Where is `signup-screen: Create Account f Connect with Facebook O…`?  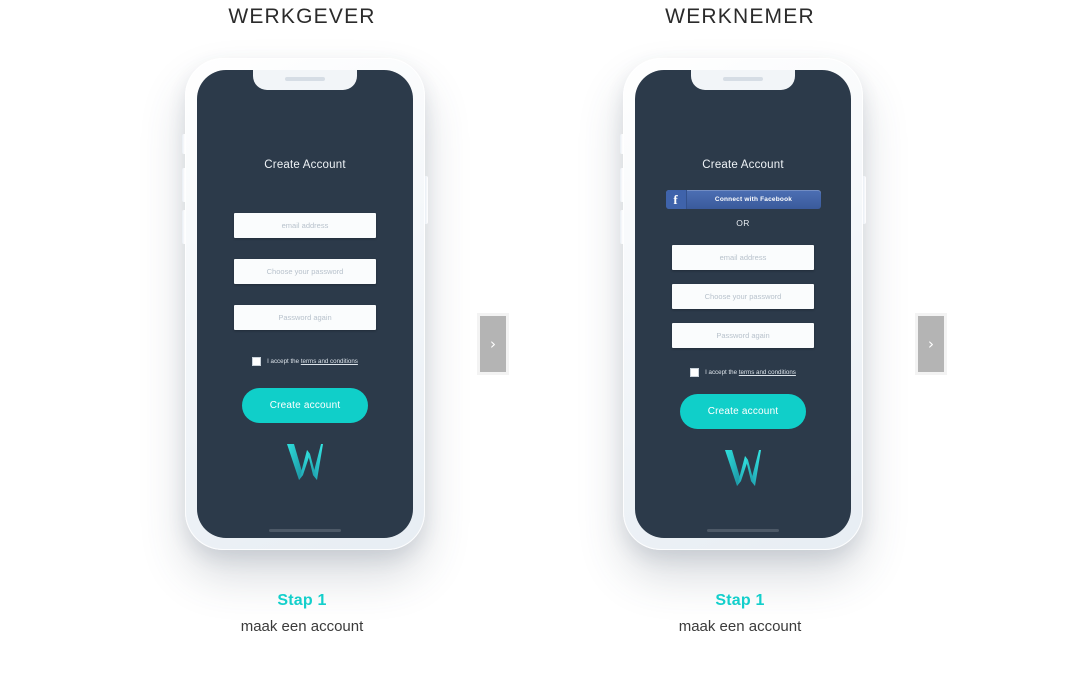
signup-screen: Create Account f Connect with Facebook O… is located at coordinates (743, 304).